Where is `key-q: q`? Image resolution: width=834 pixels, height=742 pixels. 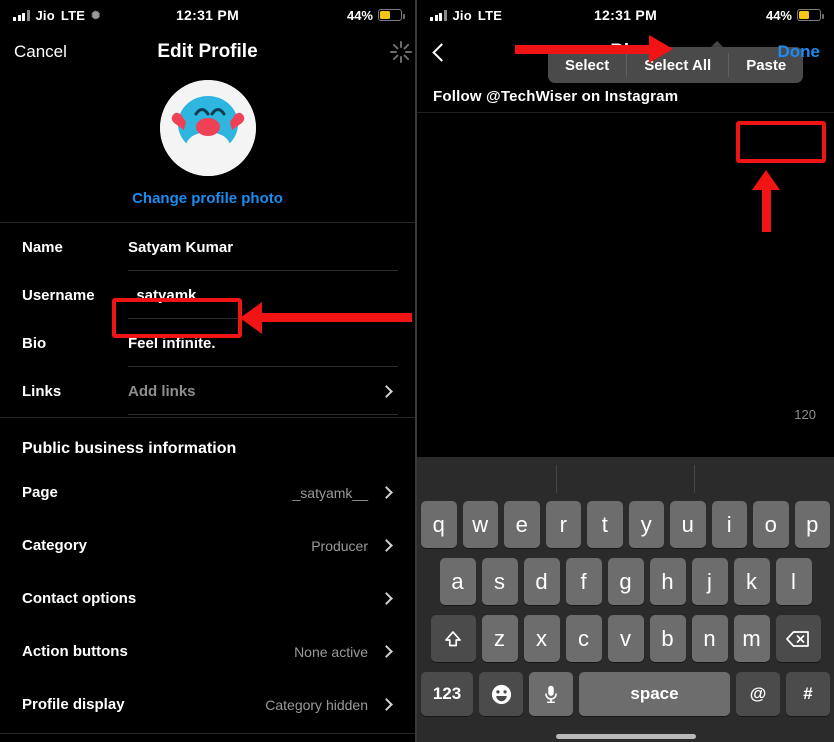 key-q: q is located at coordinates (439, 524).